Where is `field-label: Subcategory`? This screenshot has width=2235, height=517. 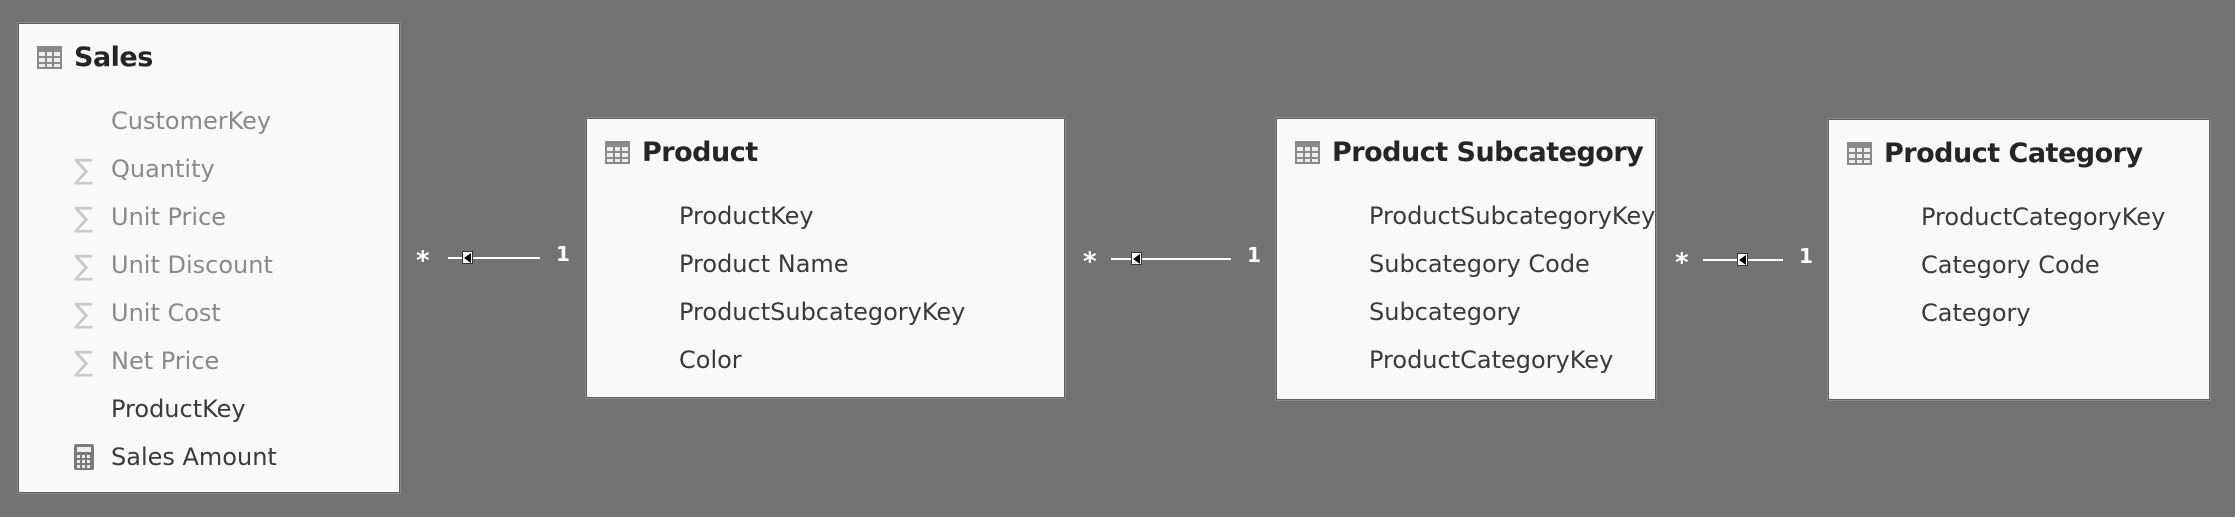
field-label: Subcategory is located at coordinates (1445, 312).